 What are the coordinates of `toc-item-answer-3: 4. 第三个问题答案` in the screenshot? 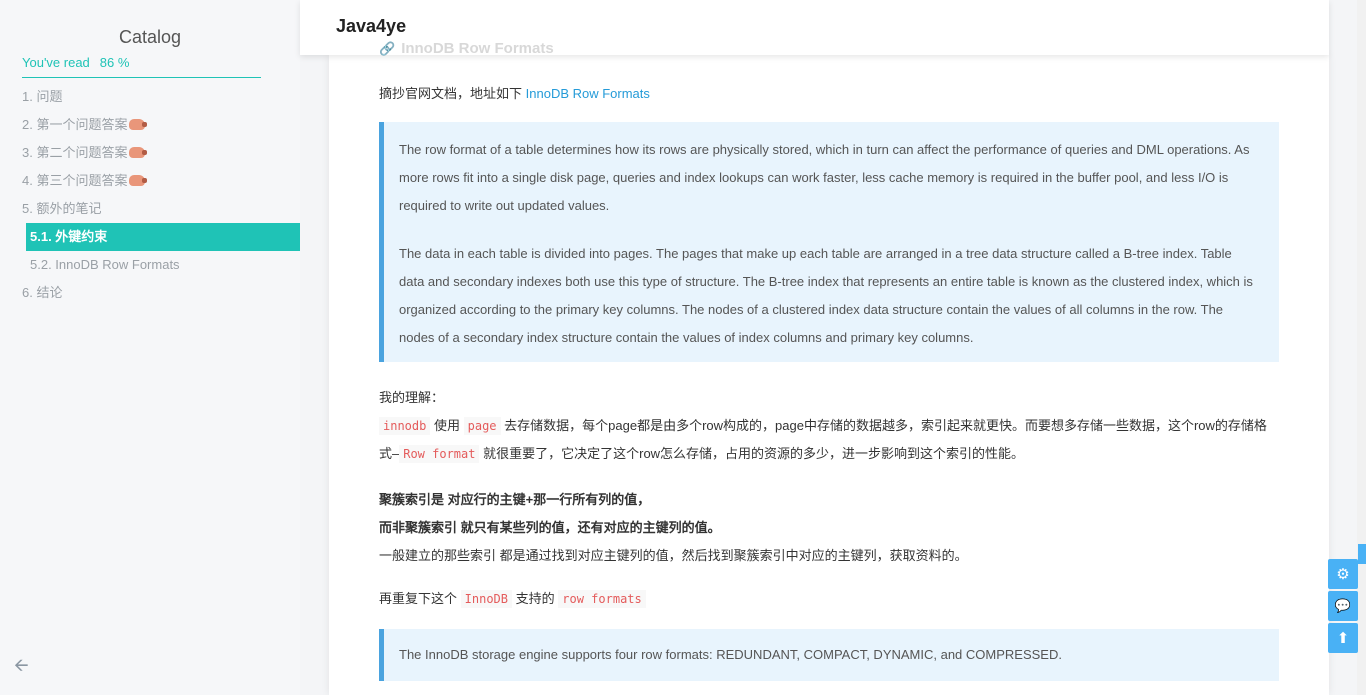 It's located at (150, 181).